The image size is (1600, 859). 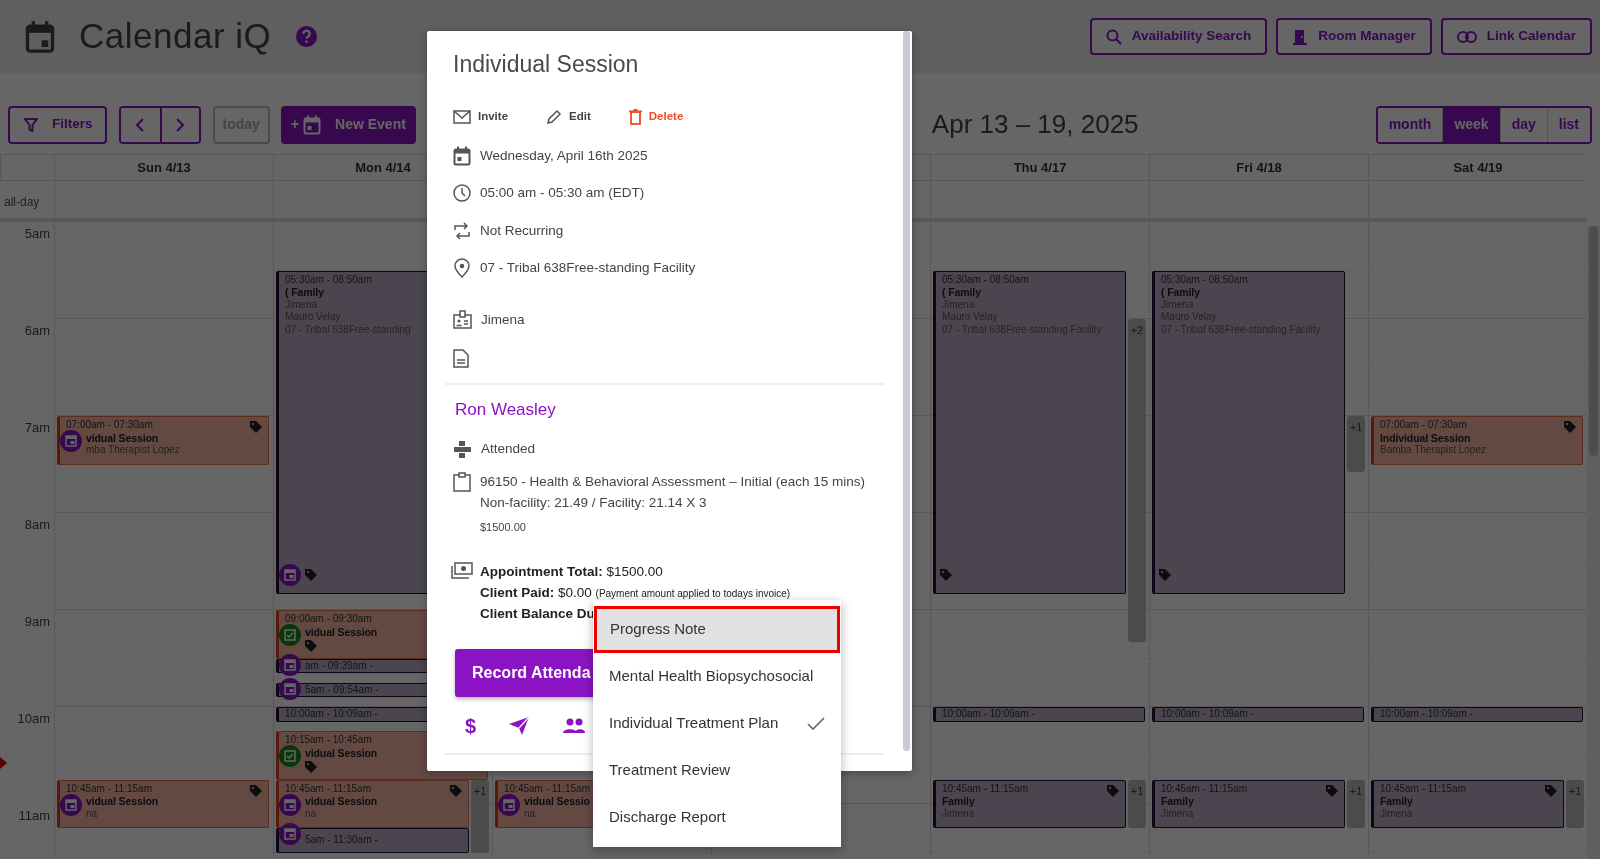 I want to click on view-tab: week, so click(x=1471, y=124).